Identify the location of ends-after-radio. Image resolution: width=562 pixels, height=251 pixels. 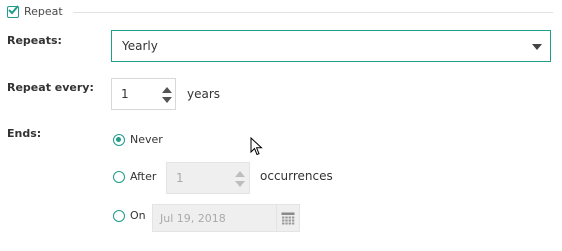
(119, 176).